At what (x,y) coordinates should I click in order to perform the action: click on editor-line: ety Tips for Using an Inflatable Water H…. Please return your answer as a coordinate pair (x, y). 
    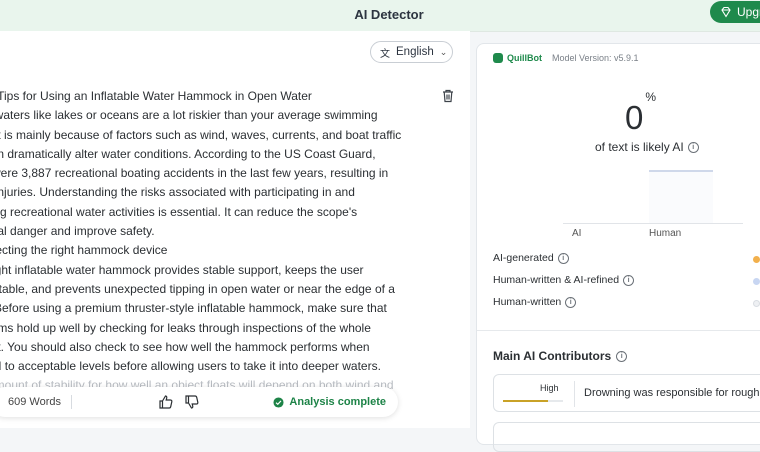
    Looking at the image, I should click on (156, 96).